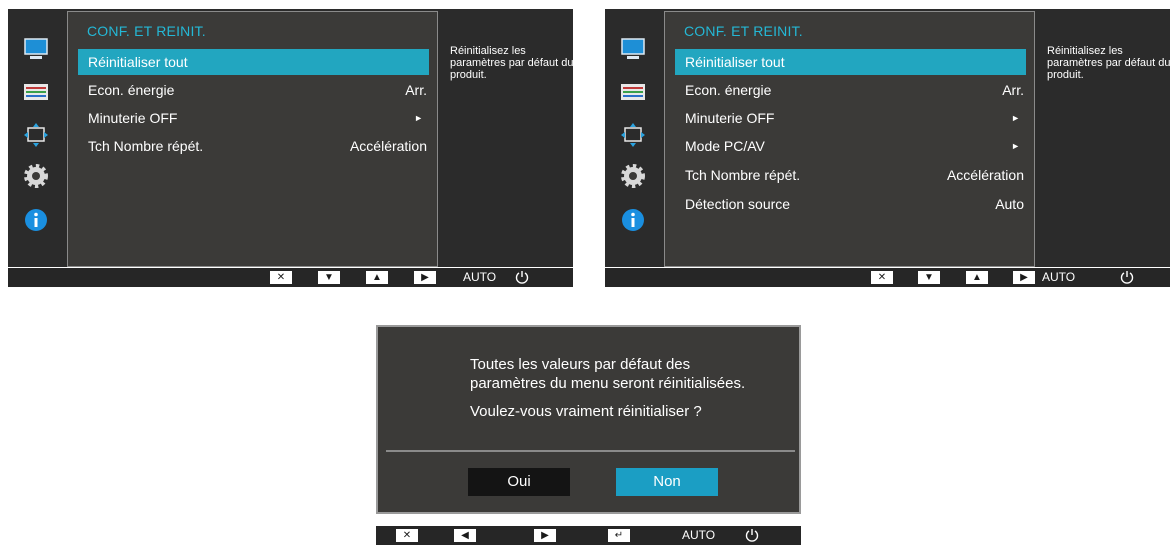 Image resolution: width=1171 pixels, height=545 pixels. I want to click on dialog-button-guide-bar: ✕ ◀ ▶ ↵ AUTO, so click(588, 535).